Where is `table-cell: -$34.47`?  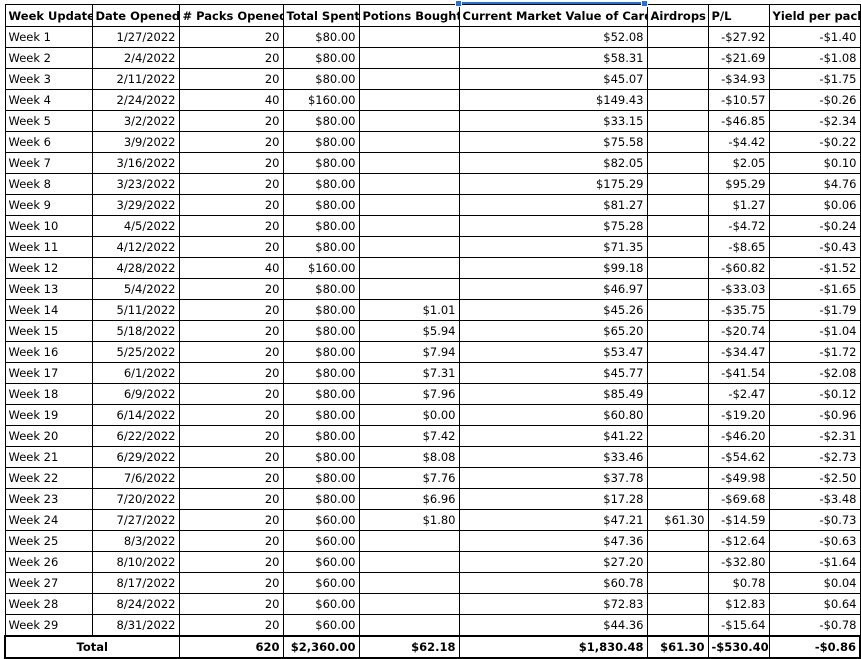 table-cell: -$34.47 is located at coordinates (738, 352).